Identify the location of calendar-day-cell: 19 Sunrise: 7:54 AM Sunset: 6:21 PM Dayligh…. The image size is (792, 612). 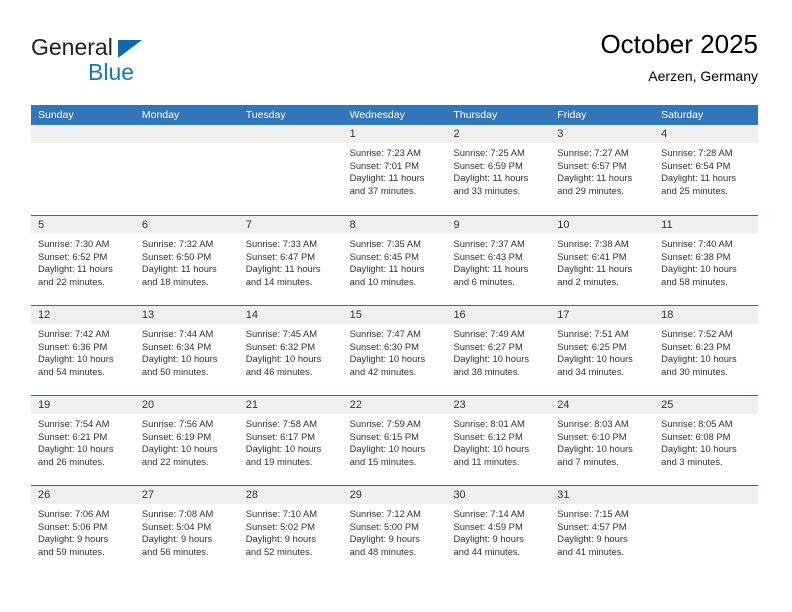
(83, 440).